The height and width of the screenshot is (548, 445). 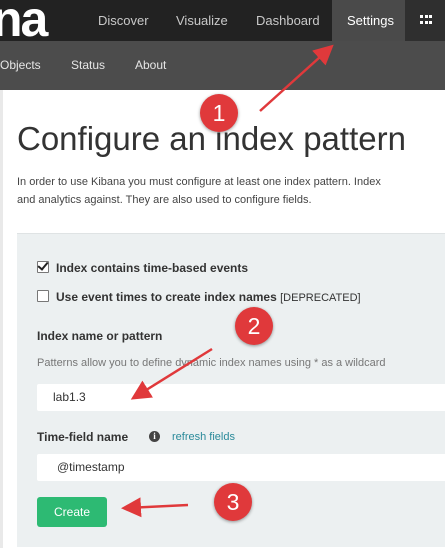 What do you see at coordinates (24, 22) in the screenshot?
I see `kibana-logo: na` at bounding box center [24, 22].